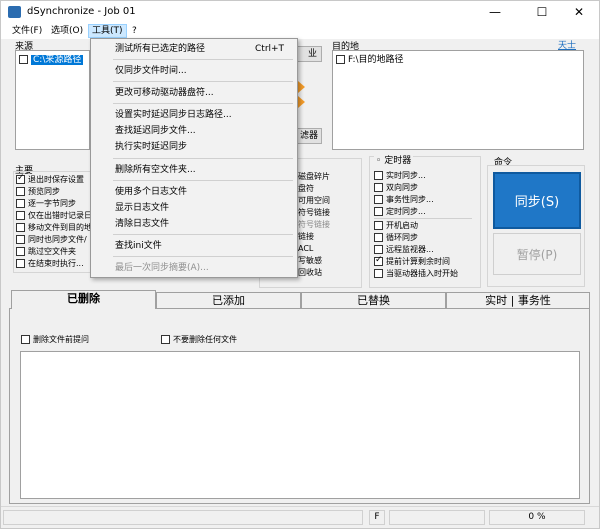 Image resolution: width=600 pixels, height=529 pixels. I want to click on status-message, so click(183, 517).